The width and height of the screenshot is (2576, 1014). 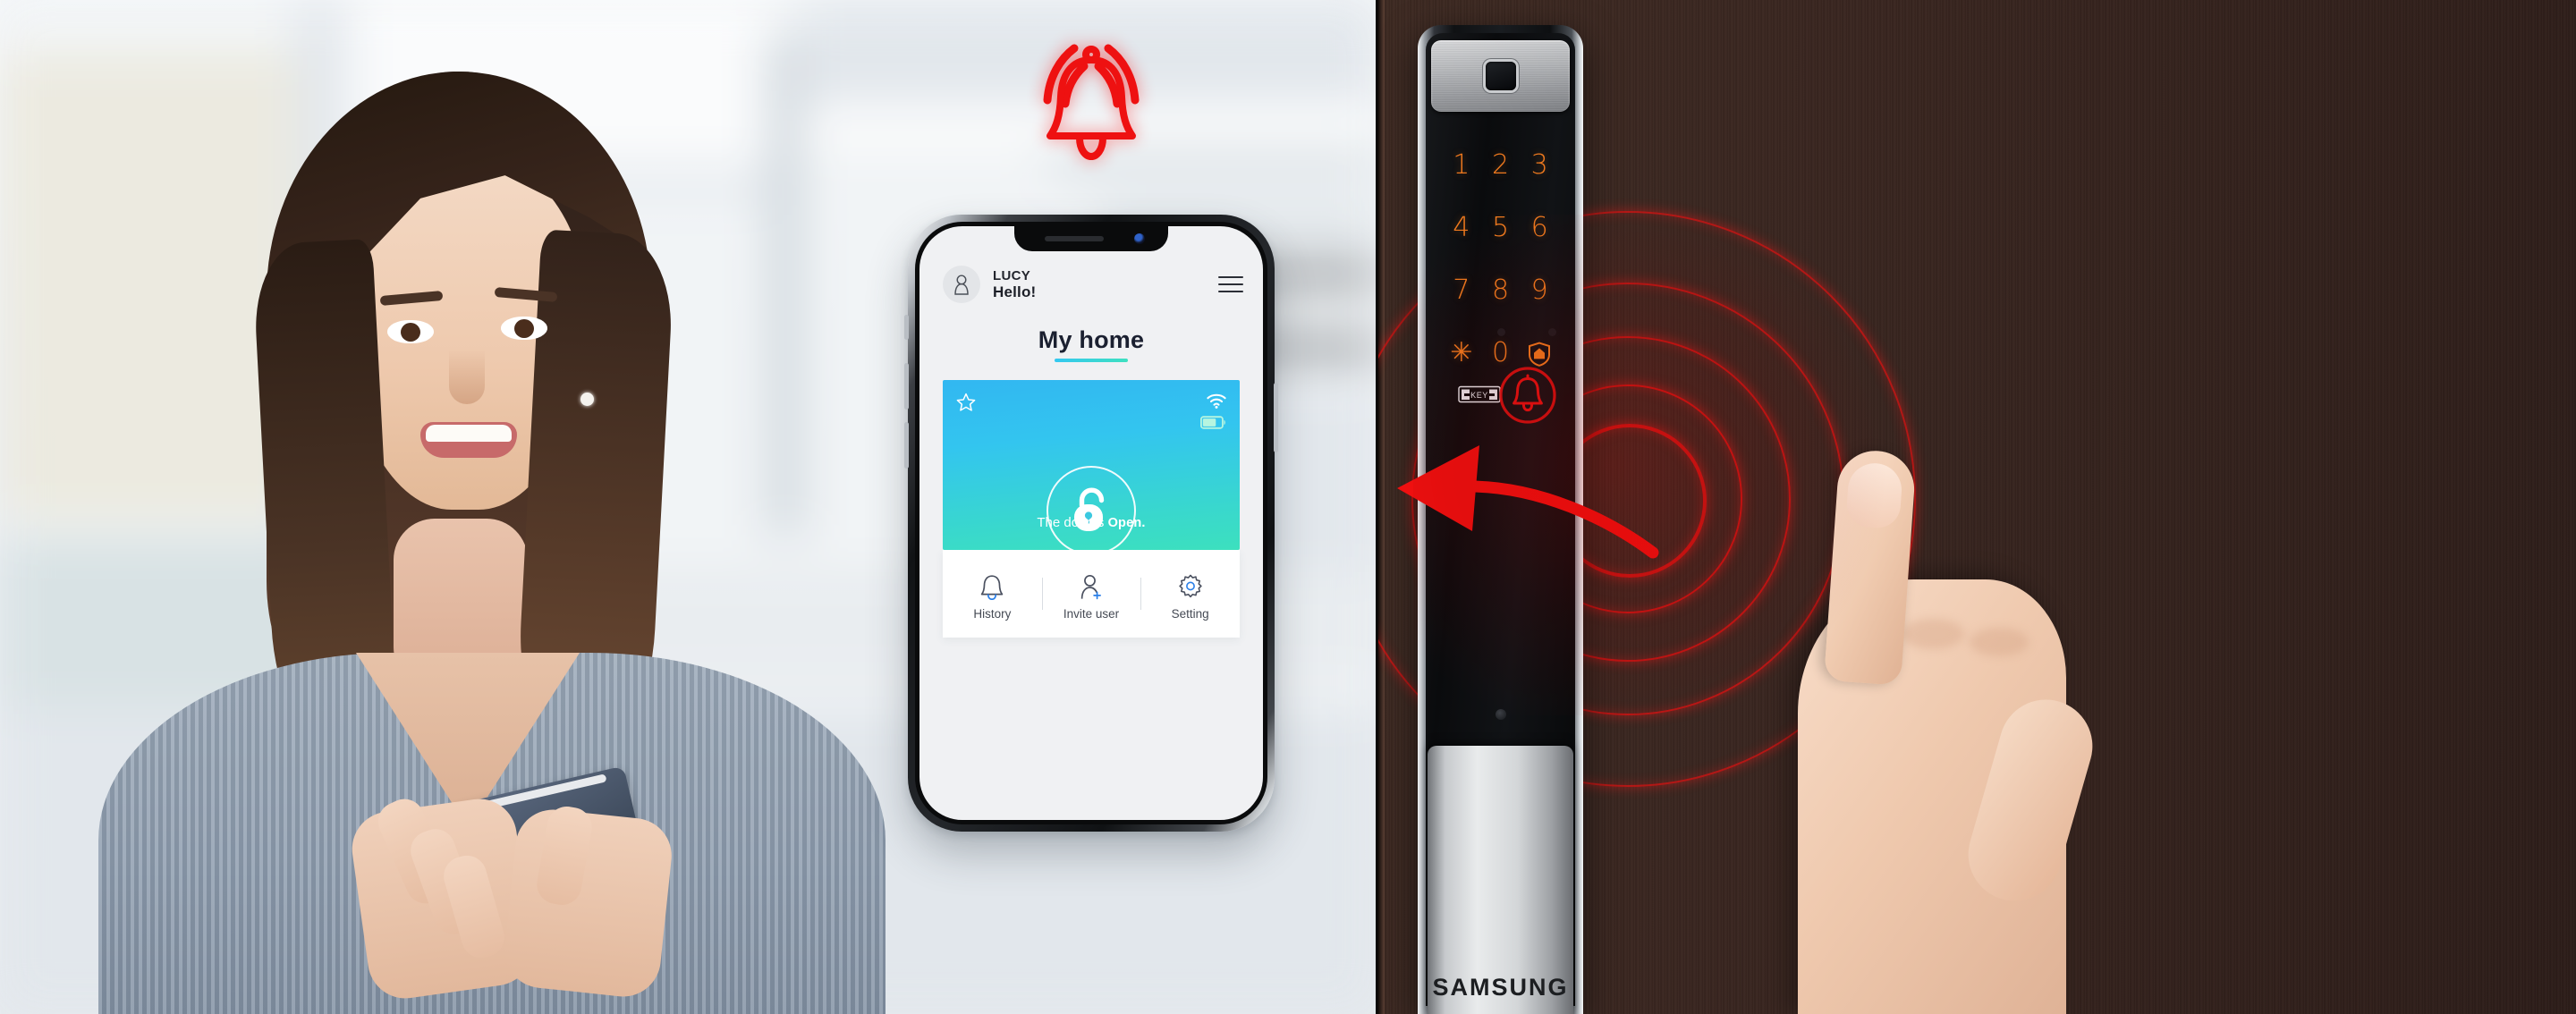 I want to click on teeth, so click(x=469, y=433).